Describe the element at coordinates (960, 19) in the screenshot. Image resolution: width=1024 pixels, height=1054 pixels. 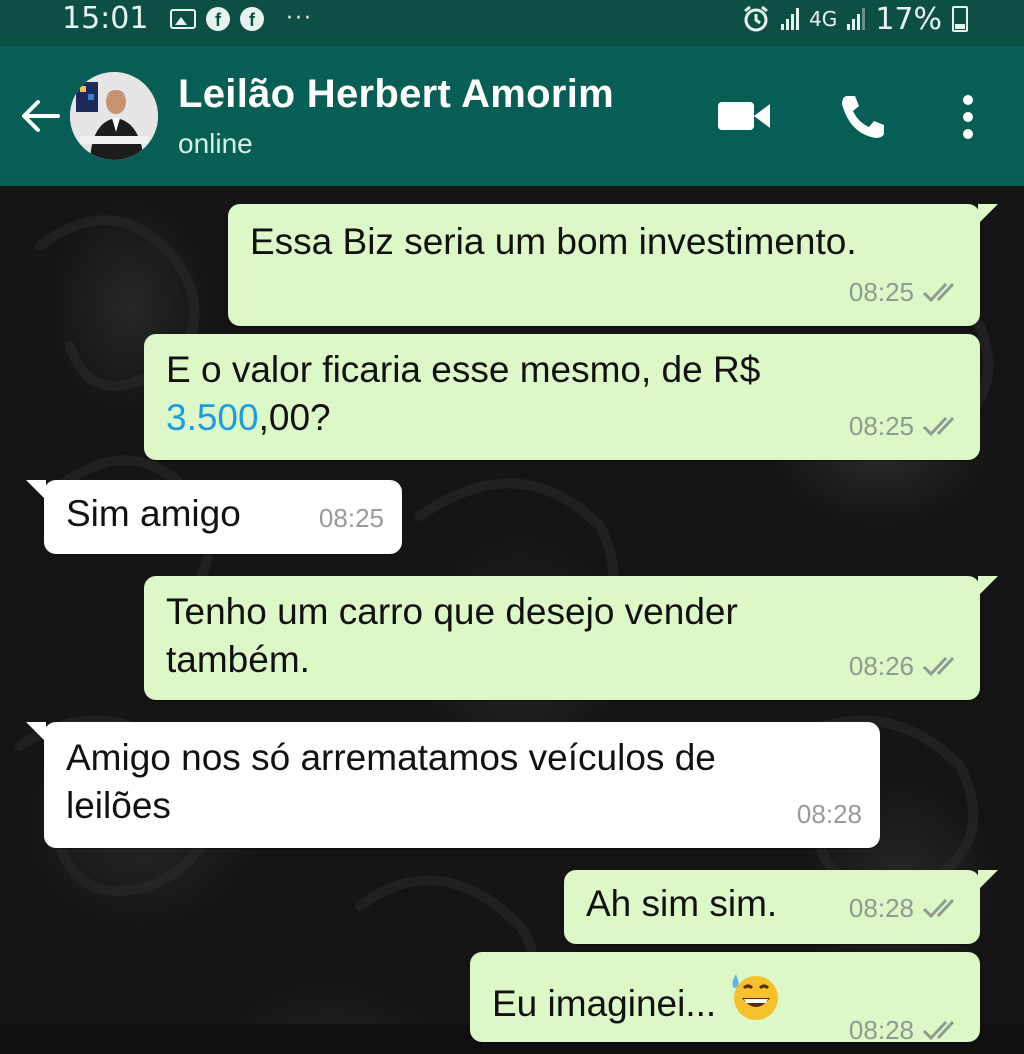
I see `battery-icon` at that location.